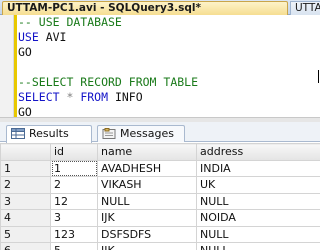  I want to click on grid-cell-id: 2, so click(74, 185).